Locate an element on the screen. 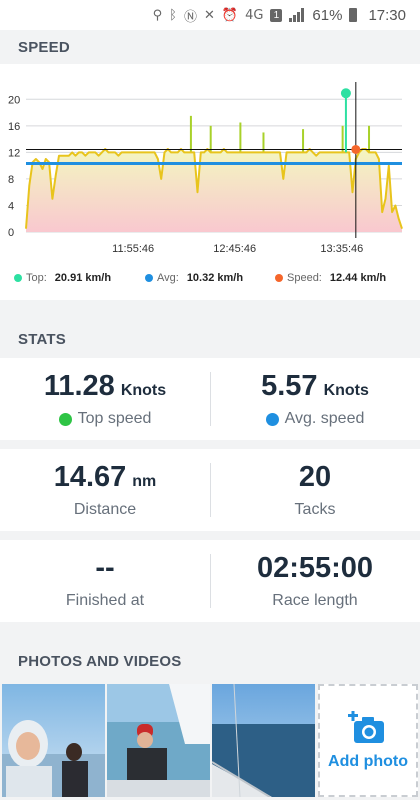 This screenshot has height=800, width=420. y-tick-label: 0 is located at coordinates (11, 233).